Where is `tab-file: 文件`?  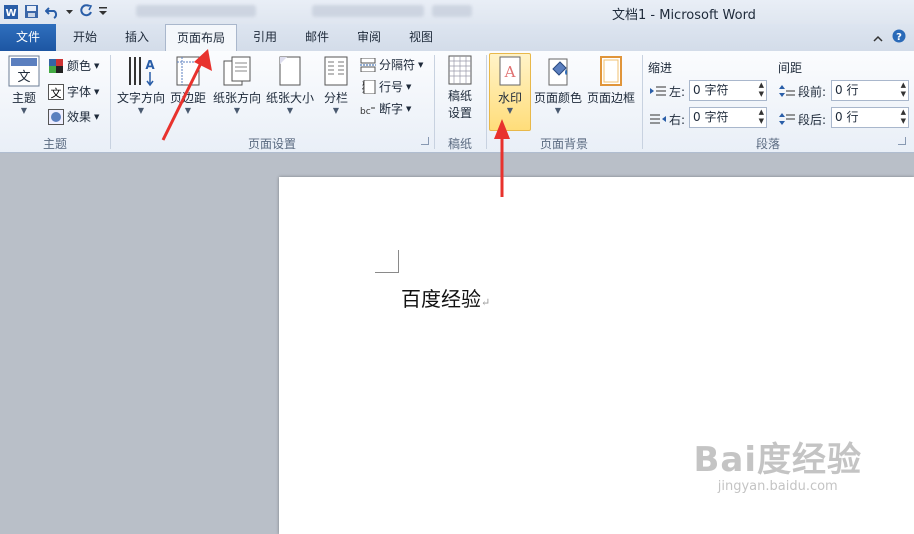 tab-file: 文件 is located at coordinates (28, 37).